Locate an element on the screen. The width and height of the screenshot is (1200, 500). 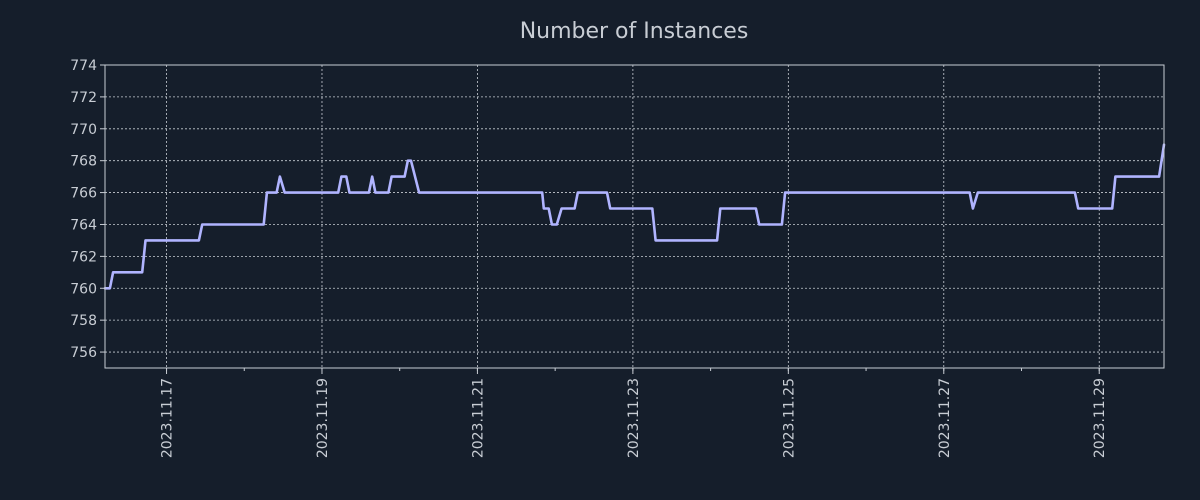
y-tick-label: 756 is located at coordinates (83, 353).